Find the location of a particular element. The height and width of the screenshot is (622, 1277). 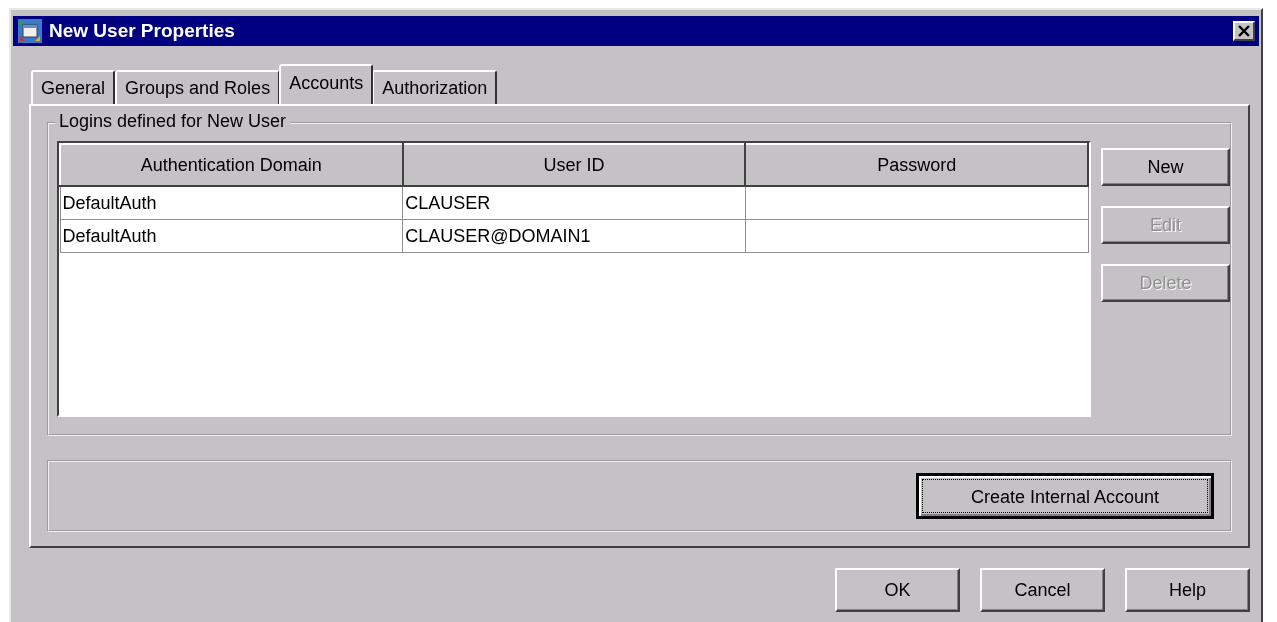

tab: Accounts is located at coordinates (326, 84).